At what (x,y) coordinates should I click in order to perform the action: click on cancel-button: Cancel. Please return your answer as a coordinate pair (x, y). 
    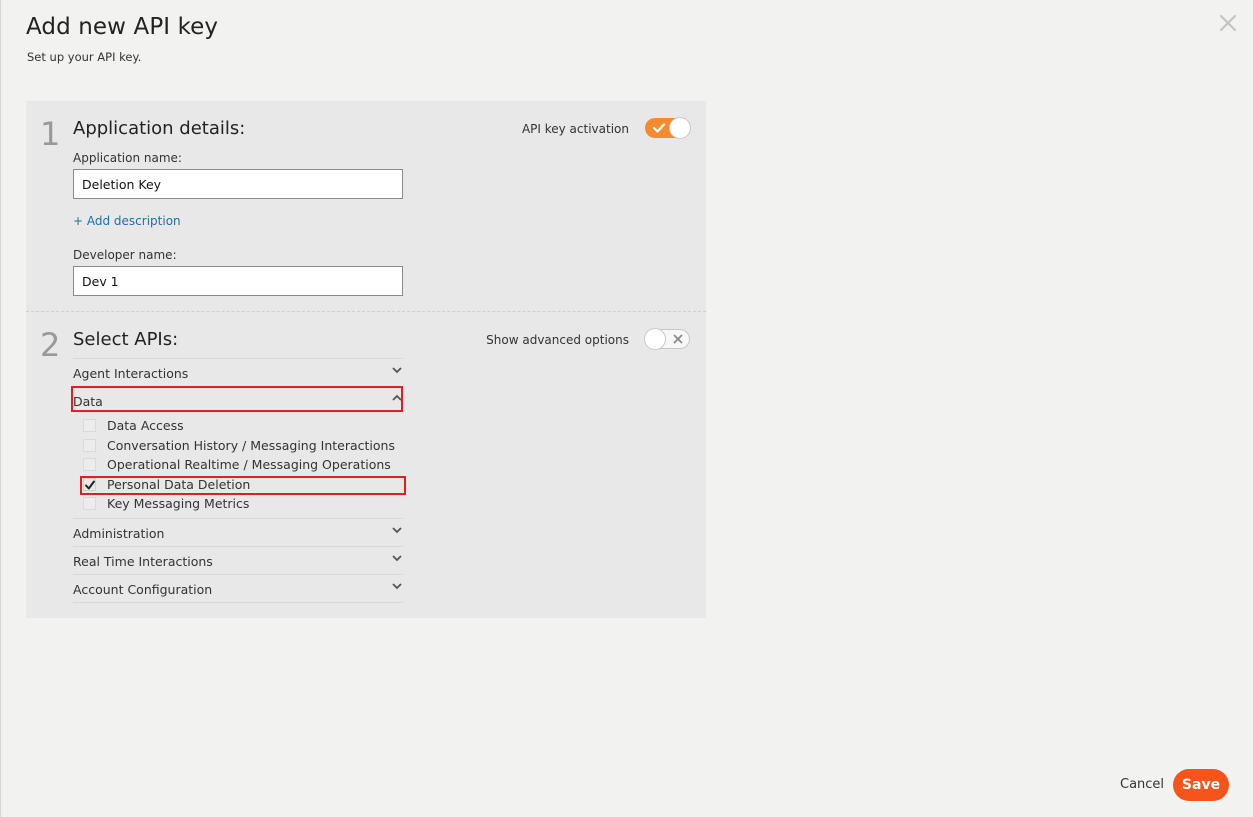
    Looking at the image, I should click on (1142, 784).